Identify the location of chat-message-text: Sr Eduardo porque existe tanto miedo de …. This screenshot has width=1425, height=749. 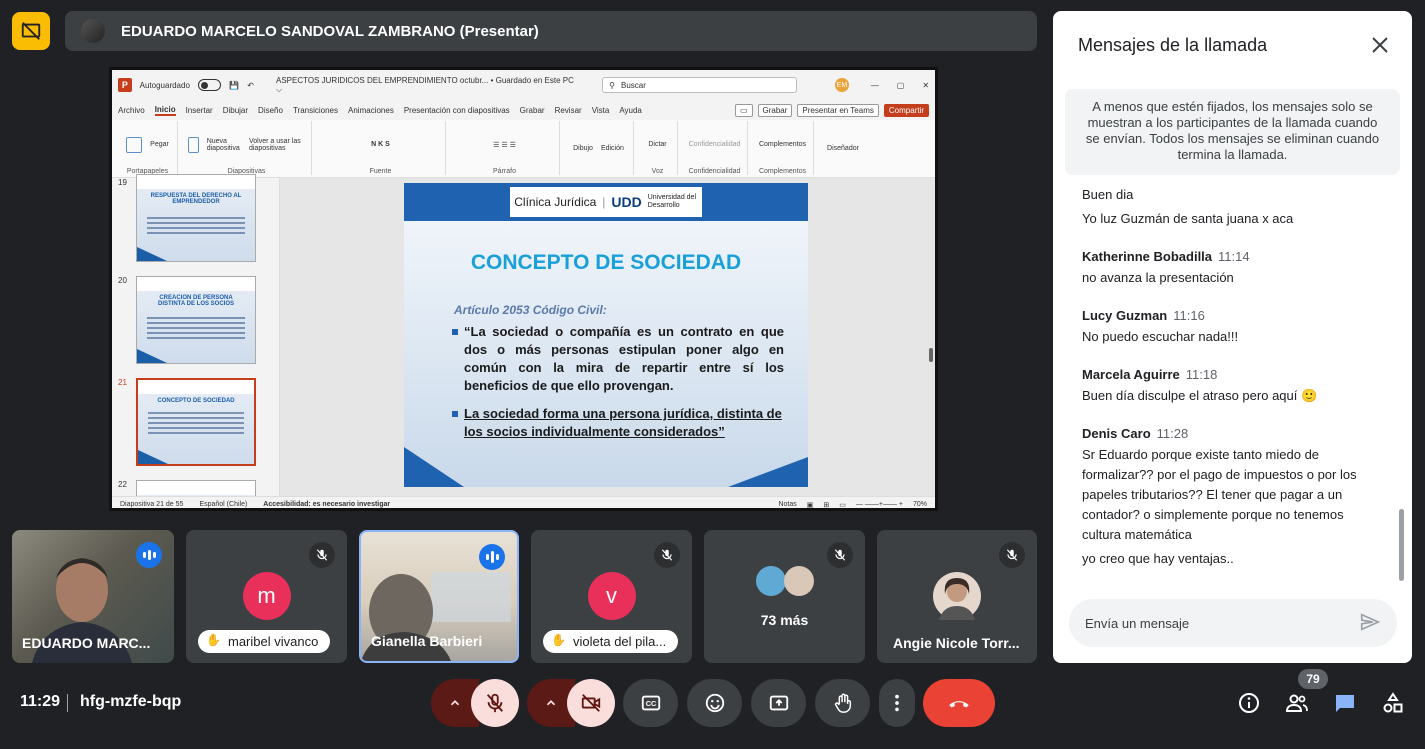
(1219, 494).